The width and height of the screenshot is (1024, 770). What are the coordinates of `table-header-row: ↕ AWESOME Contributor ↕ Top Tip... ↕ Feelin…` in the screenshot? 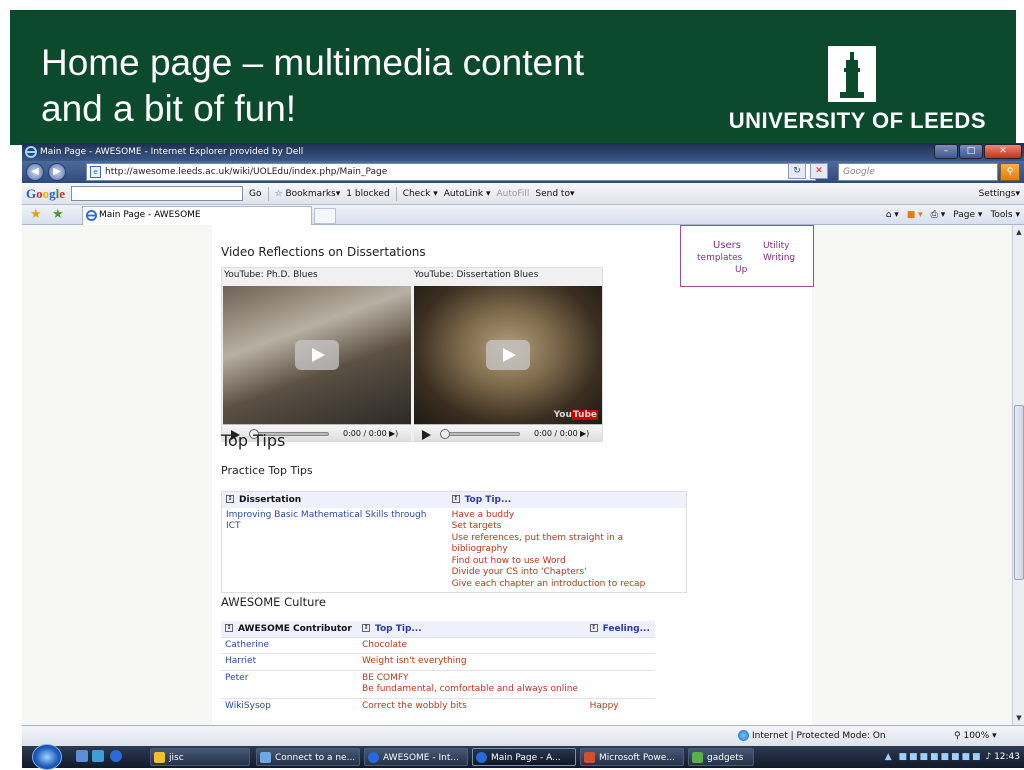 It's located at (438, 629).